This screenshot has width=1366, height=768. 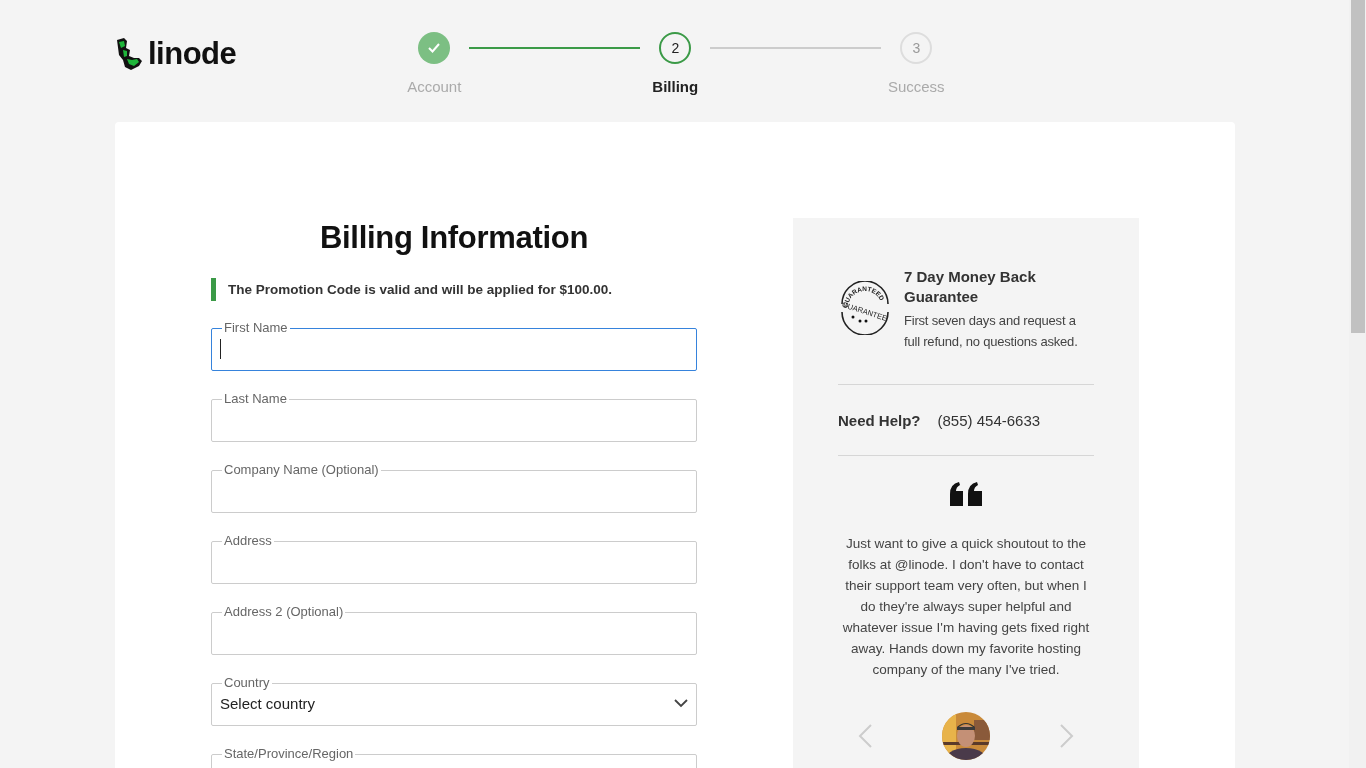 What do you see at coordinates (454, 758) in the screenshot?
I see `input-field: State/Province/Region` at bounding box center [454, 758].